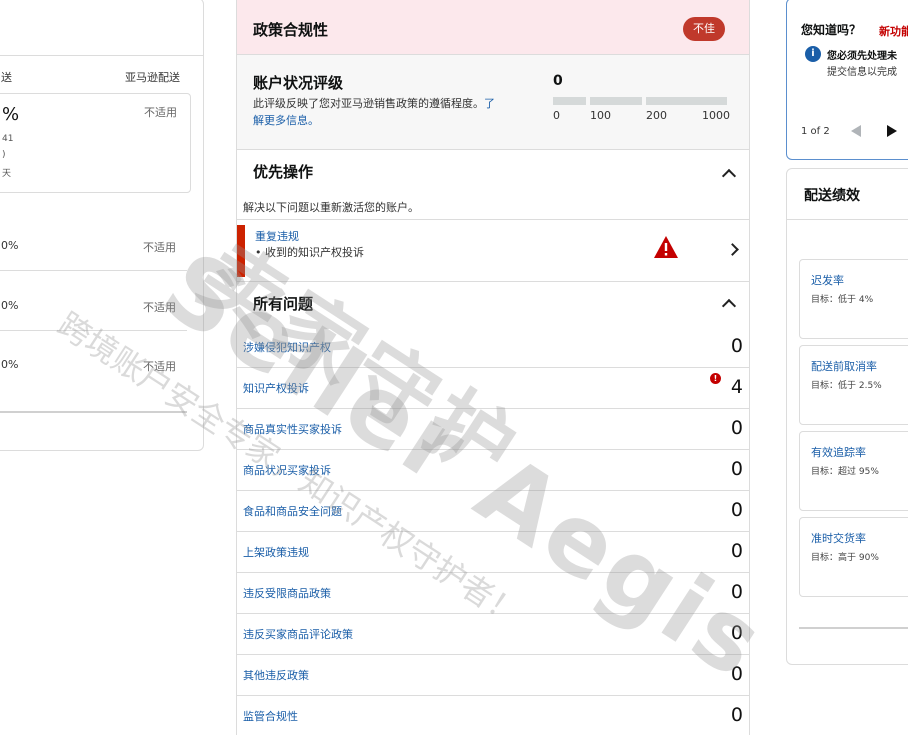  What do you see at coordinates (270, 716) in the screenshot?
I see `issue-link: 监管合规性` at bounding box center [270, 716].